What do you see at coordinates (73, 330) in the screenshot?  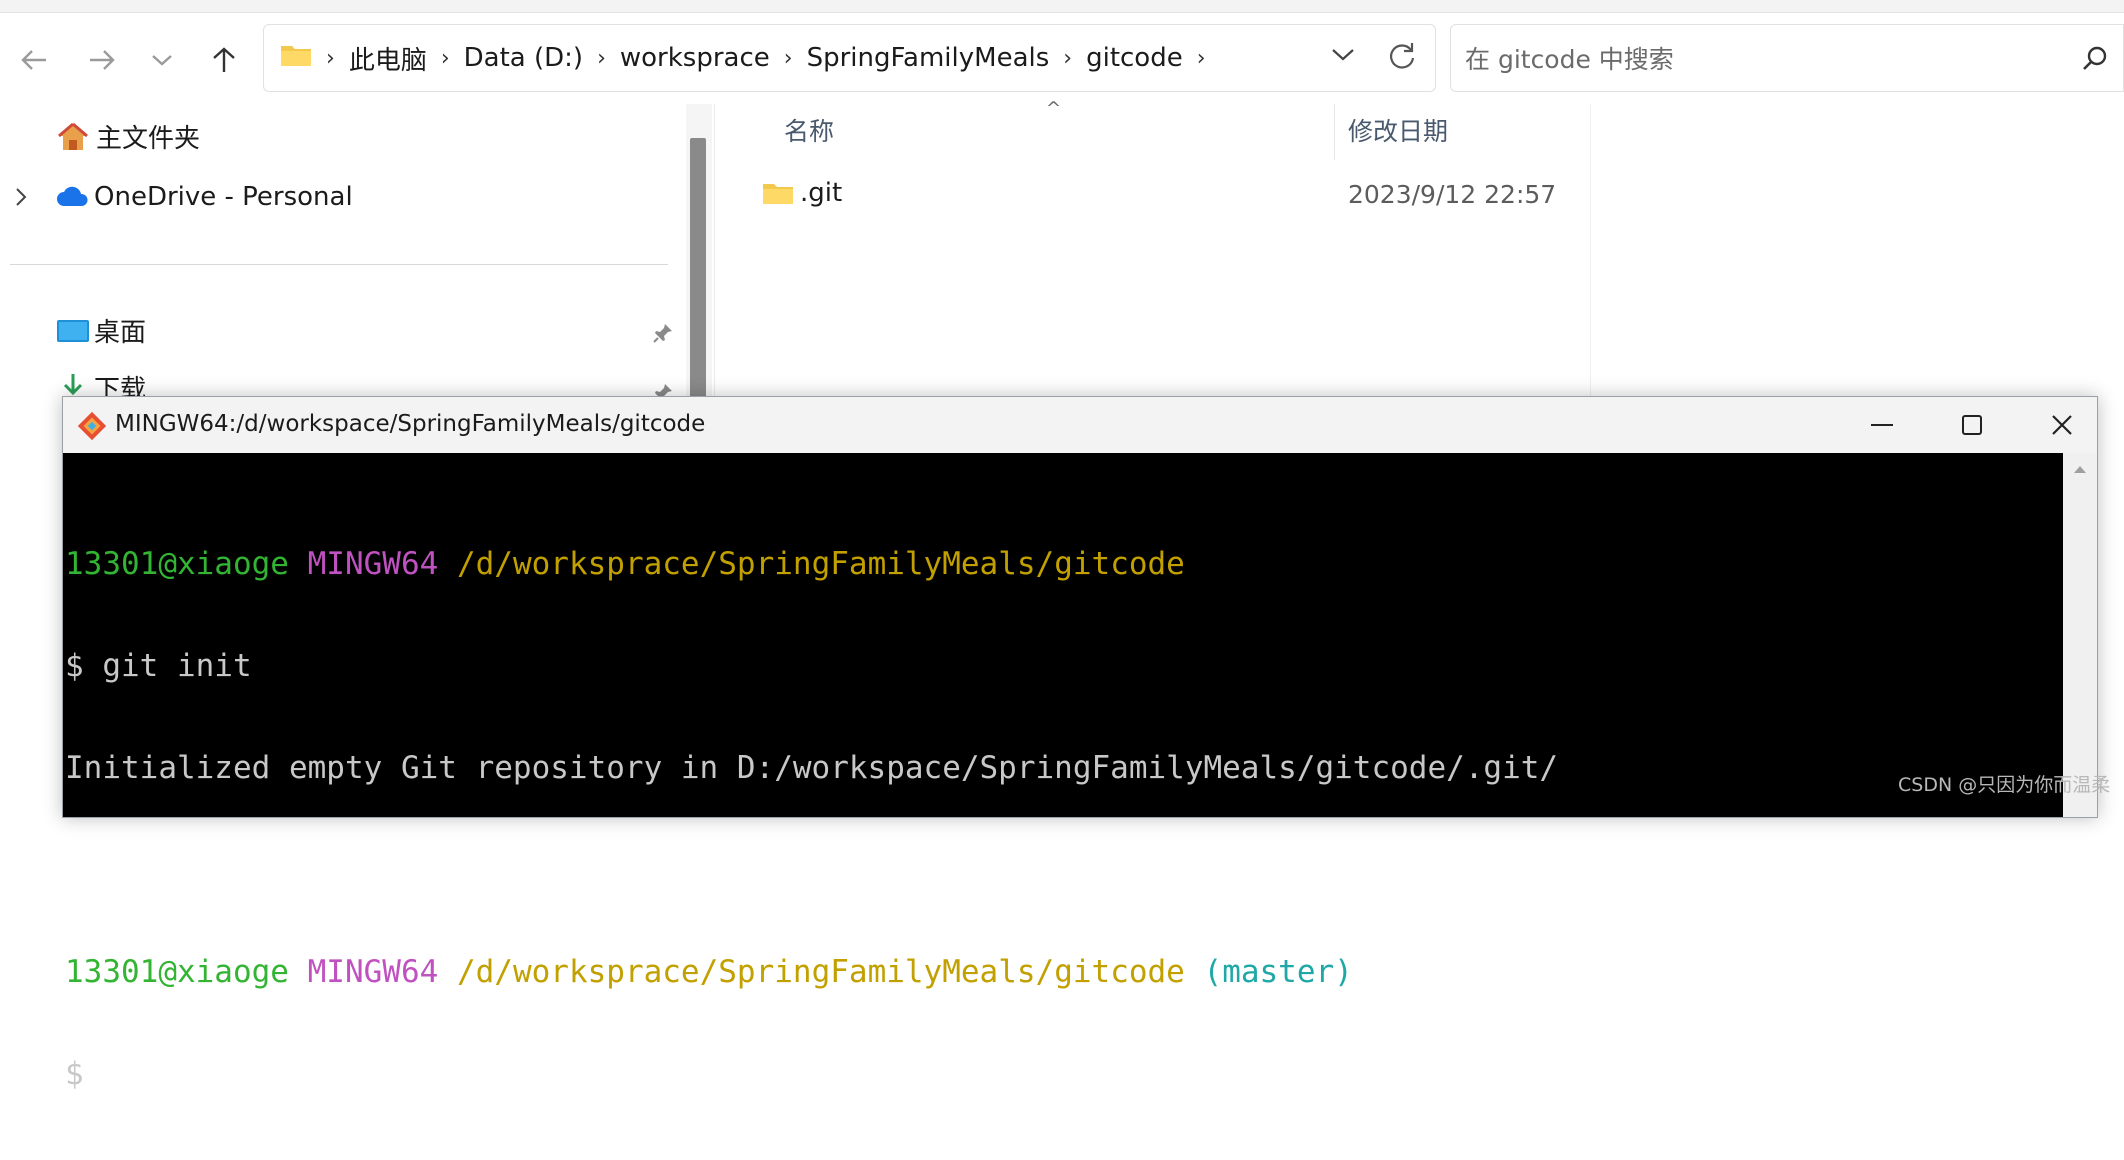 I see `desktop-icon` at bounding box center [73, 330].